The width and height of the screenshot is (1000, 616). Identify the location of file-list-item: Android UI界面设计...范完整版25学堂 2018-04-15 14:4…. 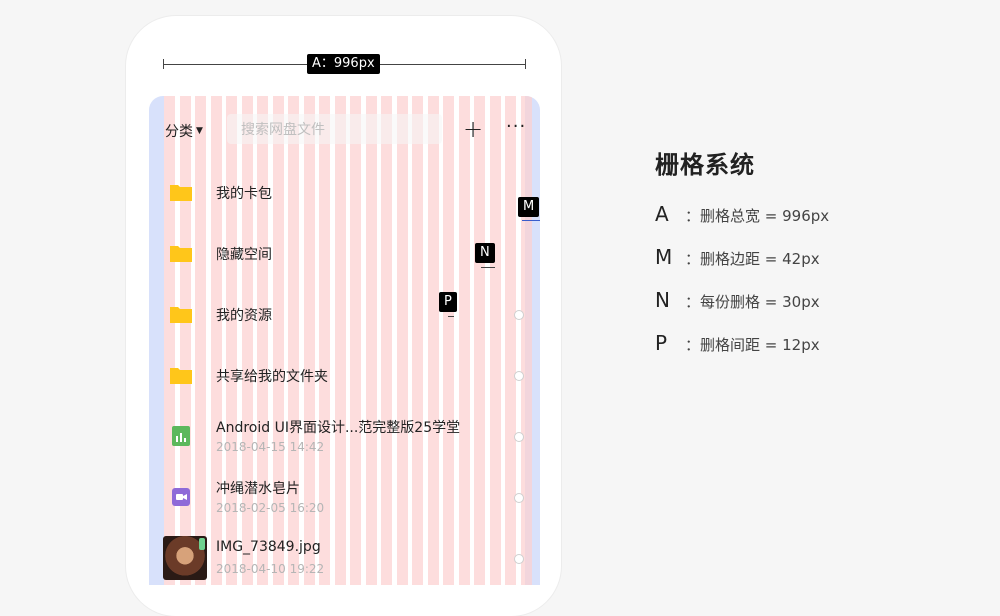
(344, 436).